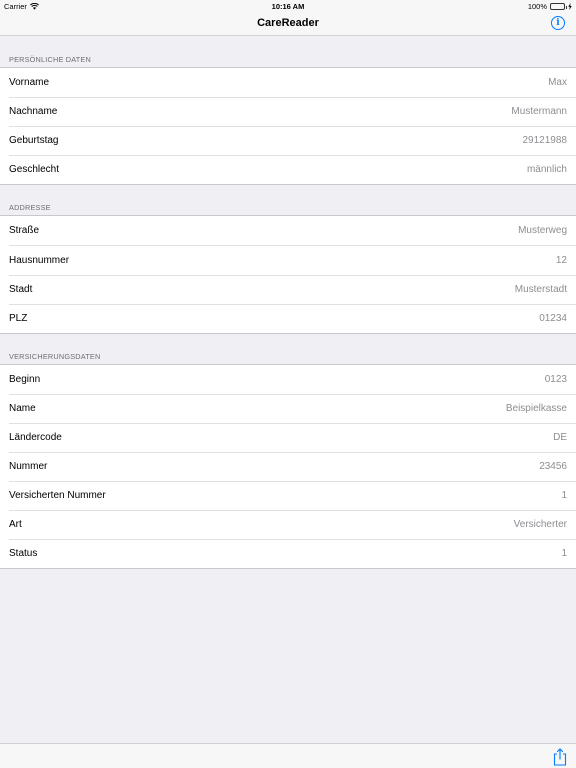 The width and height of the screenshot is (576, 768). Describe the element at coordinates (21, 289) in the screenshot. I see `row-label: Stadt` at that location.